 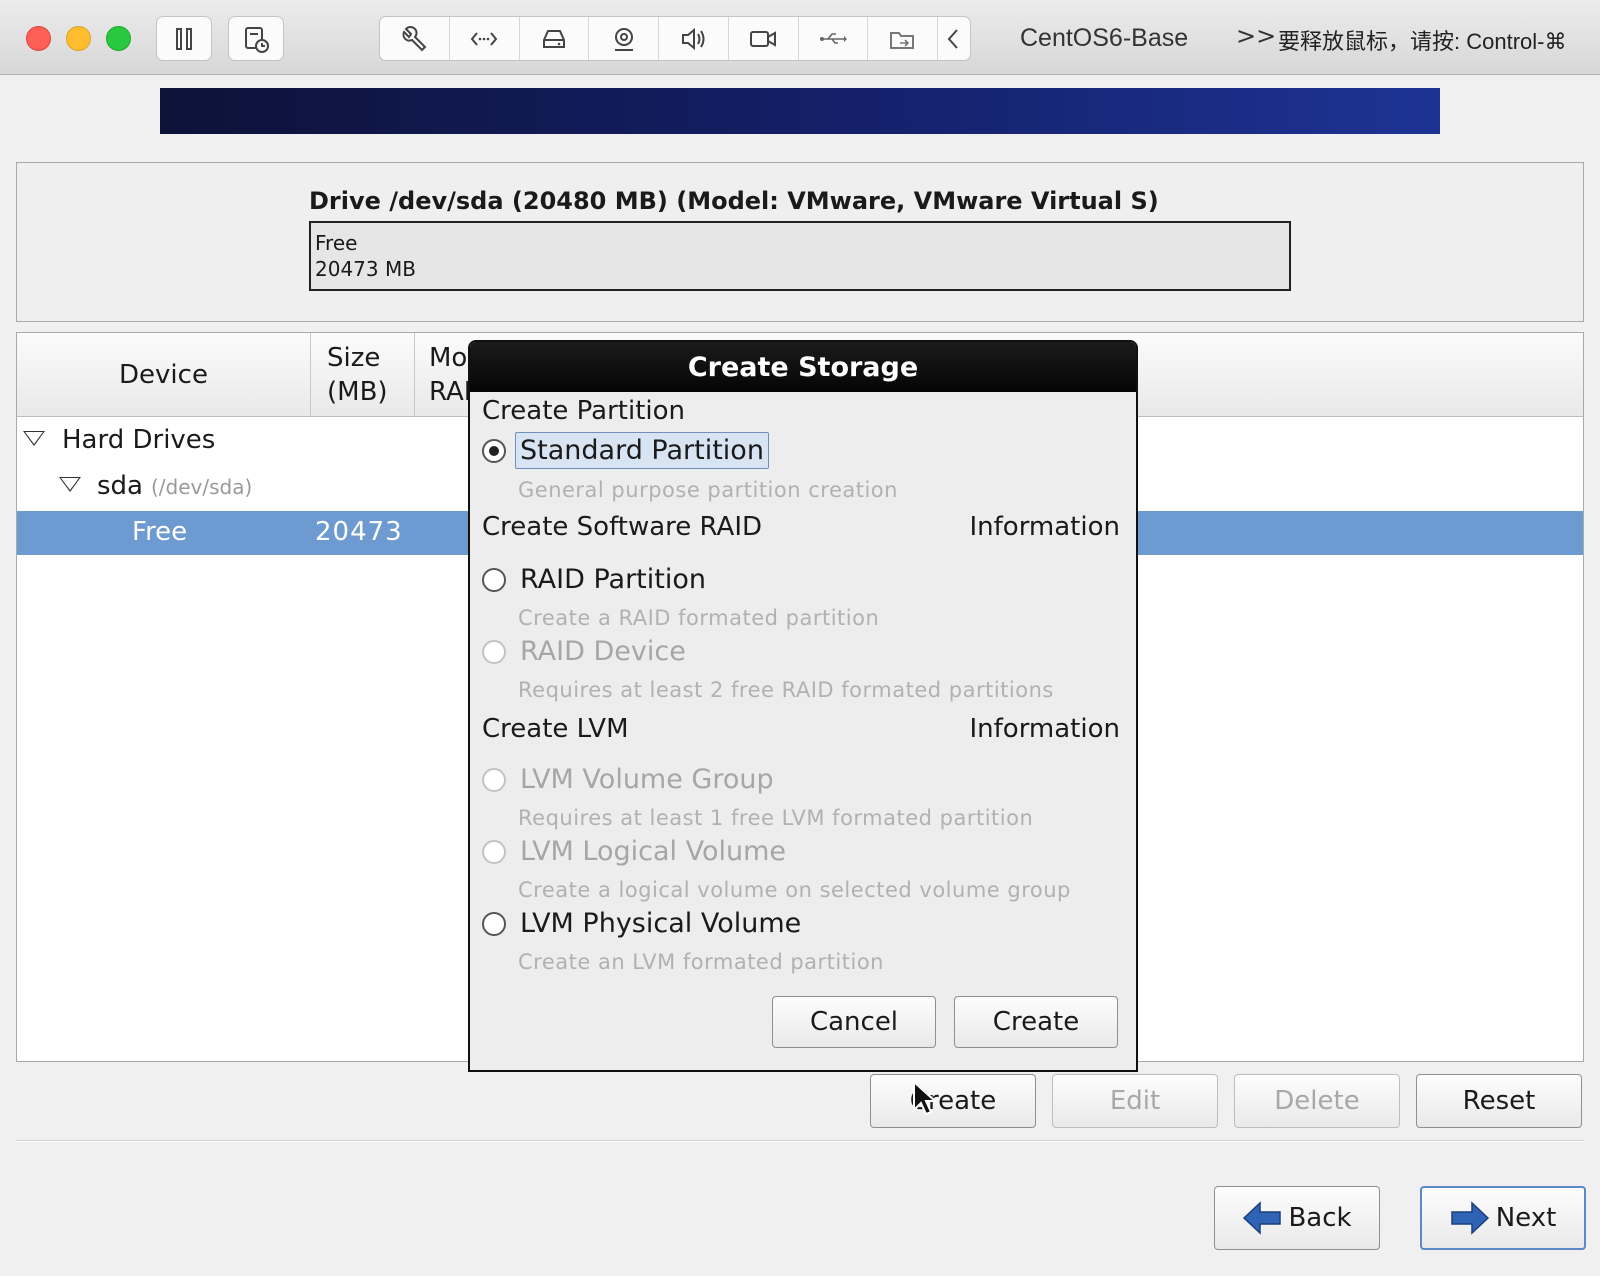 I want to click on drive-free-size: 20473 MB, so click(x=365, y=269).